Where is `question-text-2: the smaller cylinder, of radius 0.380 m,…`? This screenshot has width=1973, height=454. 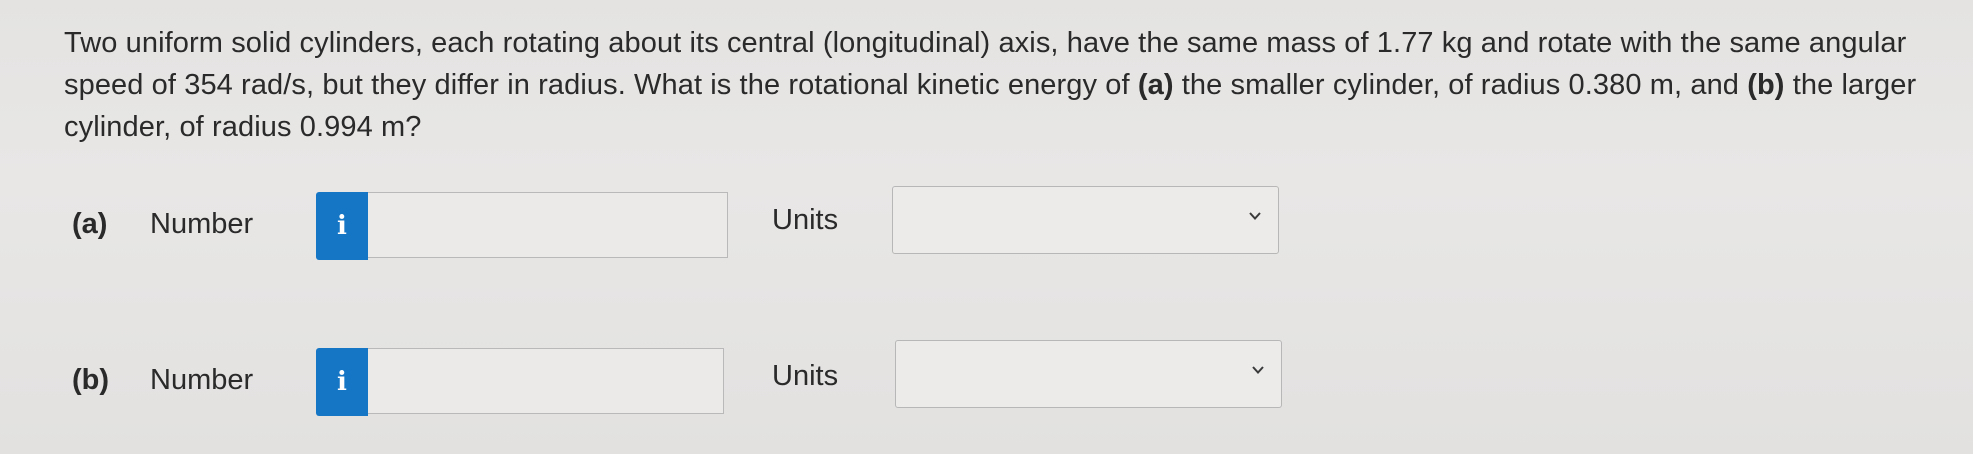
question-text-2: the smaller cylinder, of radius 0.380 m,… is located at coordinates (1460, 85).